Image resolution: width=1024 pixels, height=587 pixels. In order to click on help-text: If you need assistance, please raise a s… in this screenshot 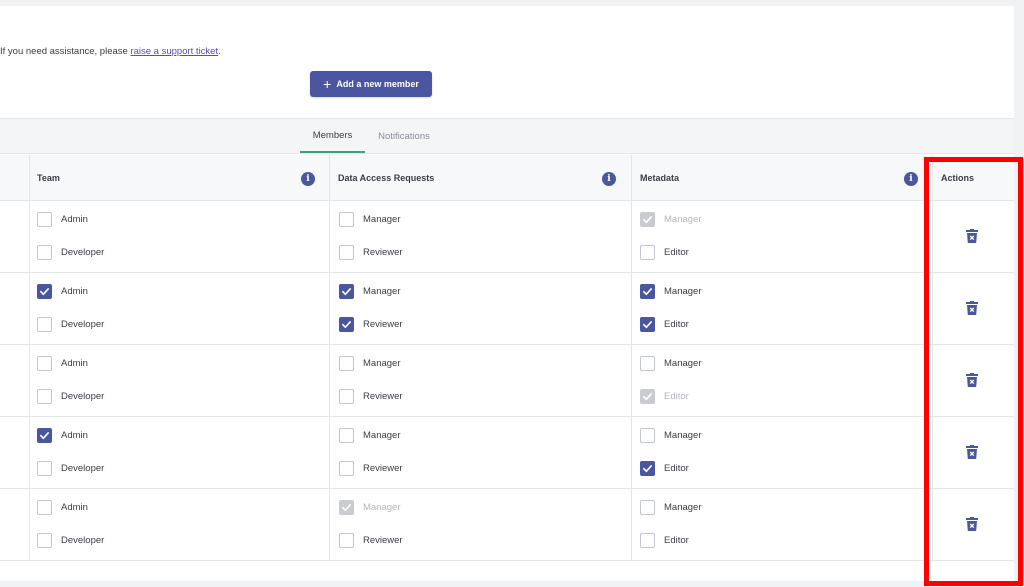, I will do `click(110, 51)`.